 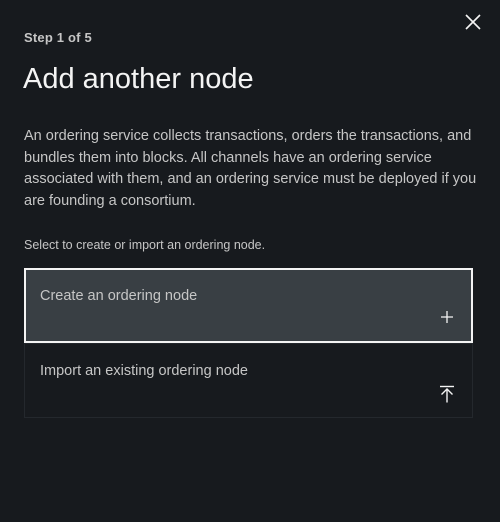 What do you see at coordinates (447, 394) in the screenshot?
I see `upload-icon` at bounding box center [447, 394].